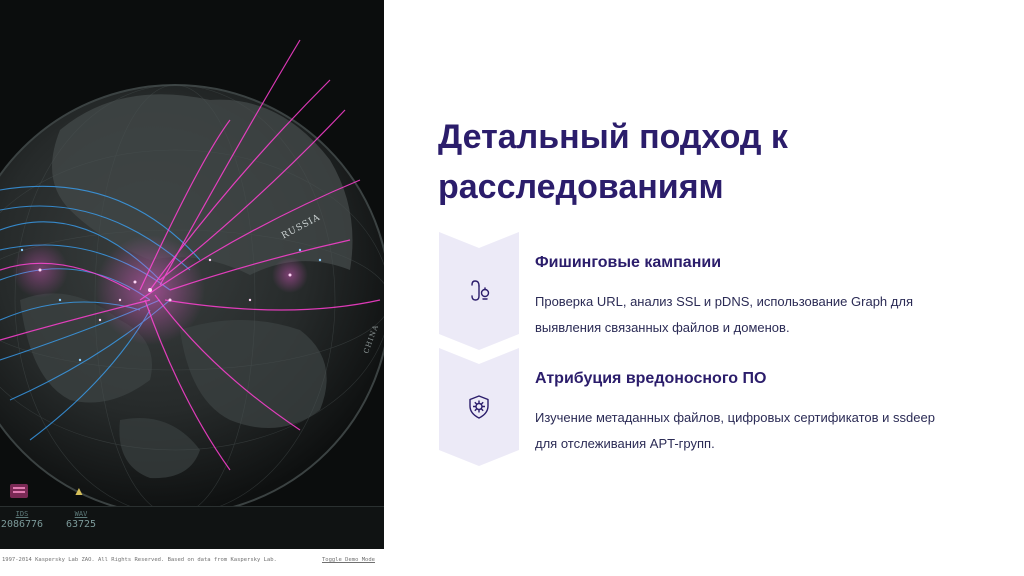  Describe the element at coordinates (348, 560) in the screenshot. I see `toggle-demo-mode-link: Toggle Demo Mode` at that location.